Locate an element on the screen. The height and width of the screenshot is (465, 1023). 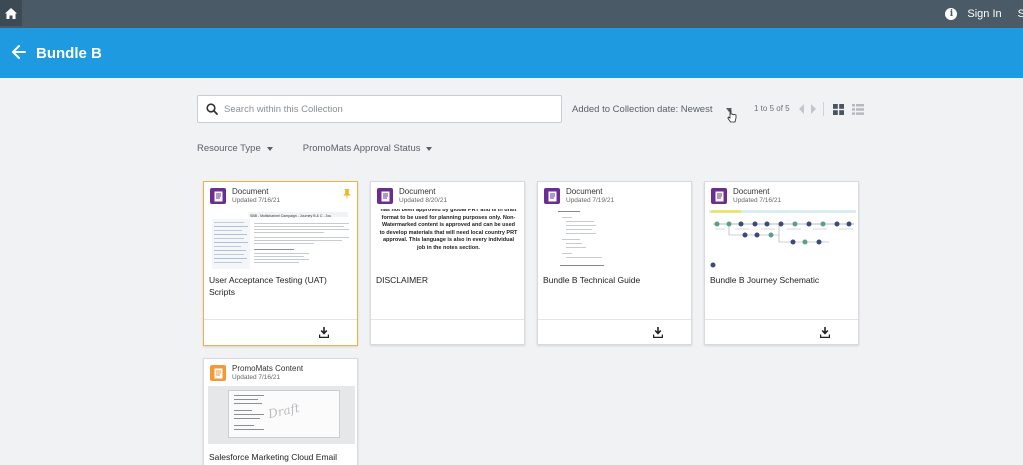
home-icon is located at coordinates (11, 13).